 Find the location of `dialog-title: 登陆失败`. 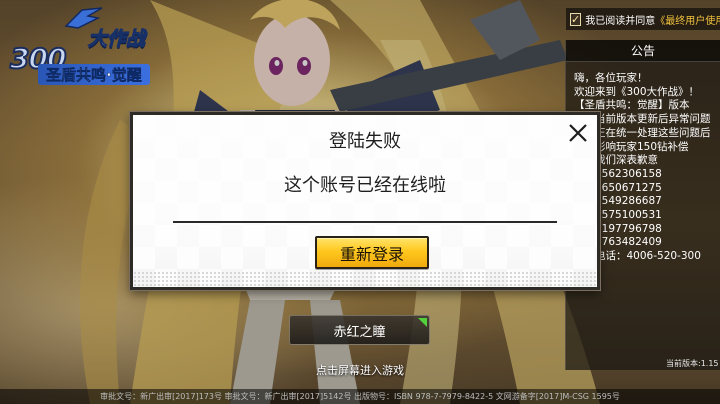

dialog-title: 登陆失败 is located at coordinates (365, 141).